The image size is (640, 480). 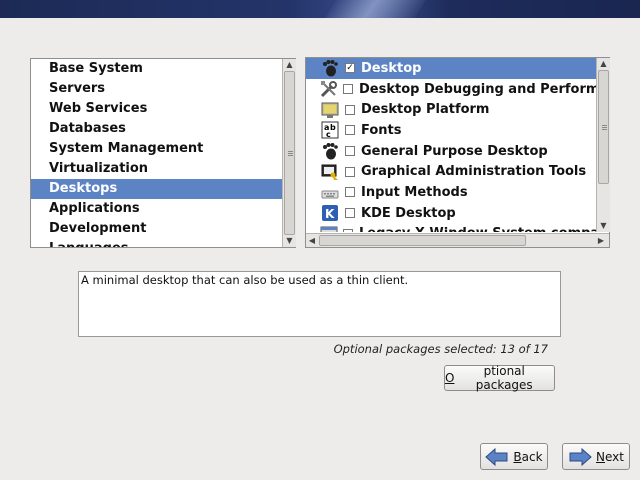 I want to click on svg-text: K, so click(x=330, y=214).